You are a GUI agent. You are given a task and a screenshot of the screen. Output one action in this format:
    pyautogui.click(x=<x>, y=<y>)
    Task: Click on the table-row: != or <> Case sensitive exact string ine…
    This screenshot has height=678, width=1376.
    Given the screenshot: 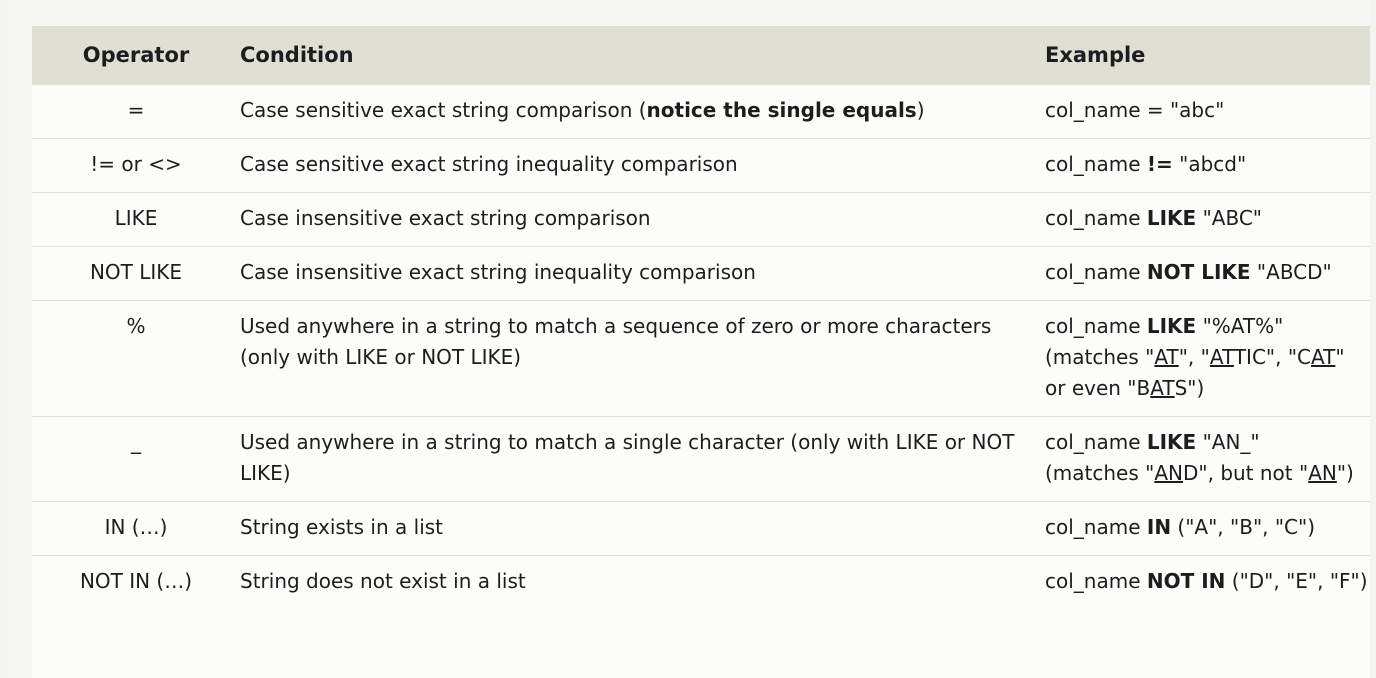 What is the action you would take?
    pyautogui.click(x=701, y=164)
    